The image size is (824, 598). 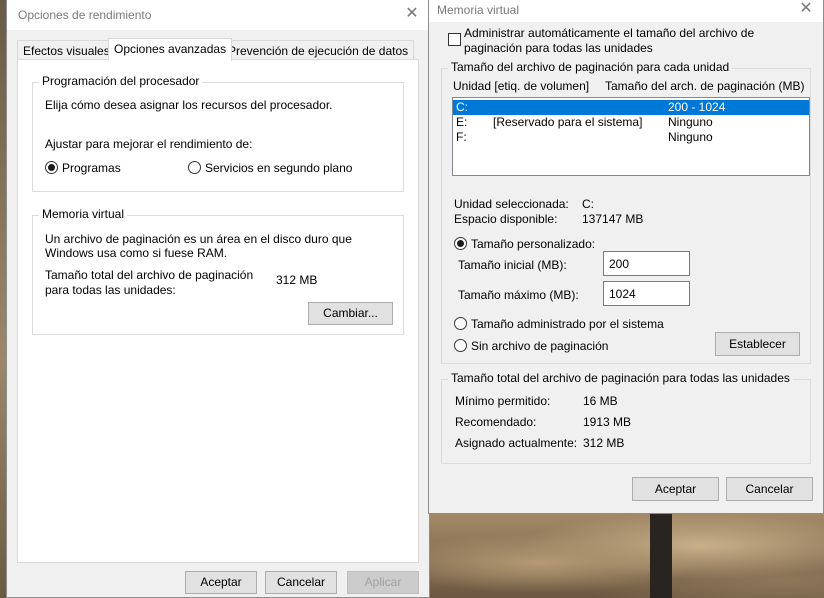 What do you see at coordinates (478, 10) in the screenshot?
I see `window-title: Memoria virtual` at bounding box center [478, 10].